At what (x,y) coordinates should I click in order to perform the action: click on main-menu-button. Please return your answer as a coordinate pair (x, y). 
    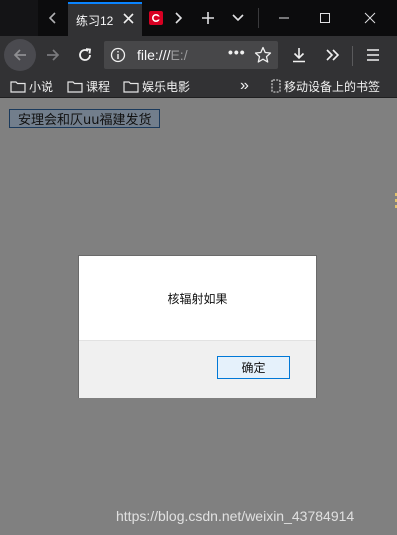
    Looking at the image, I should click on (373, 55).